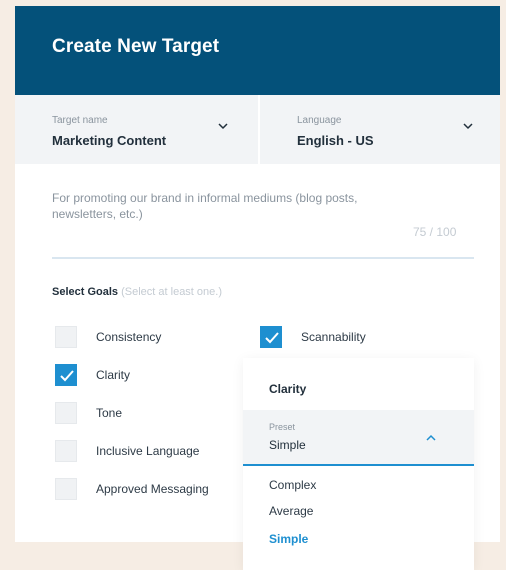 The height and width of the screenshot is (570, 506). What do you see at coordinates (263, 258) in the screenshot?
I see `description-underline` at bounding box center [263, 258].